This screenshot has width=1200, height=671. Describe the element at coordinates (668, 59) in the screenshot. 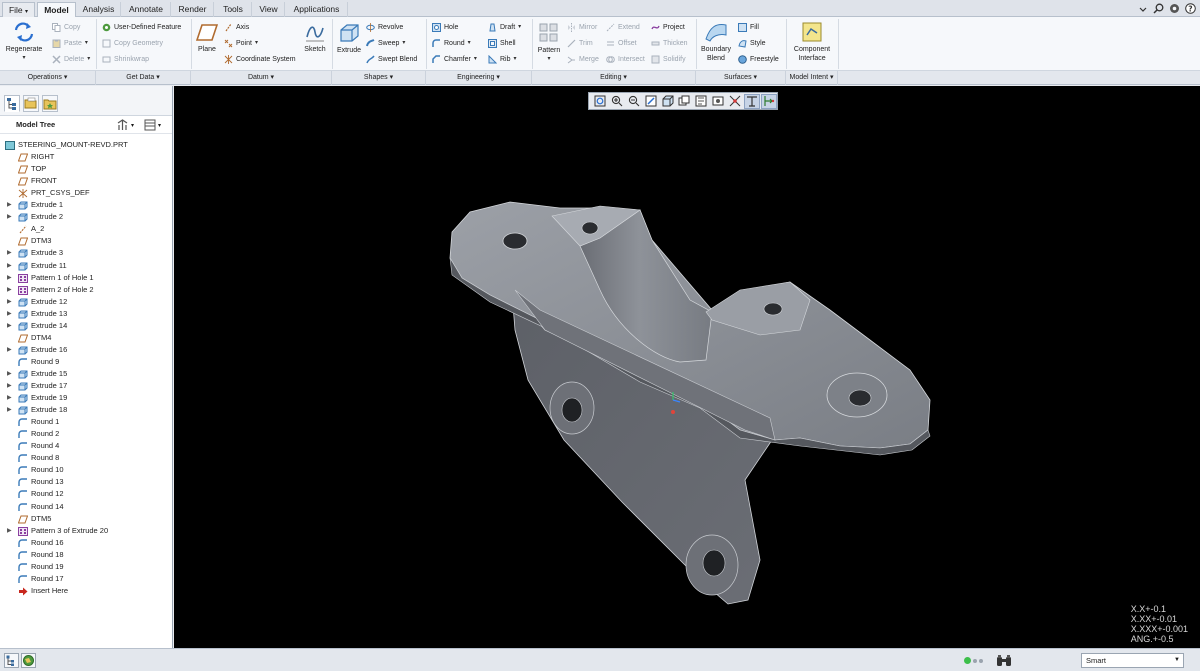

I see `solidify-button: Solidify` at that location.